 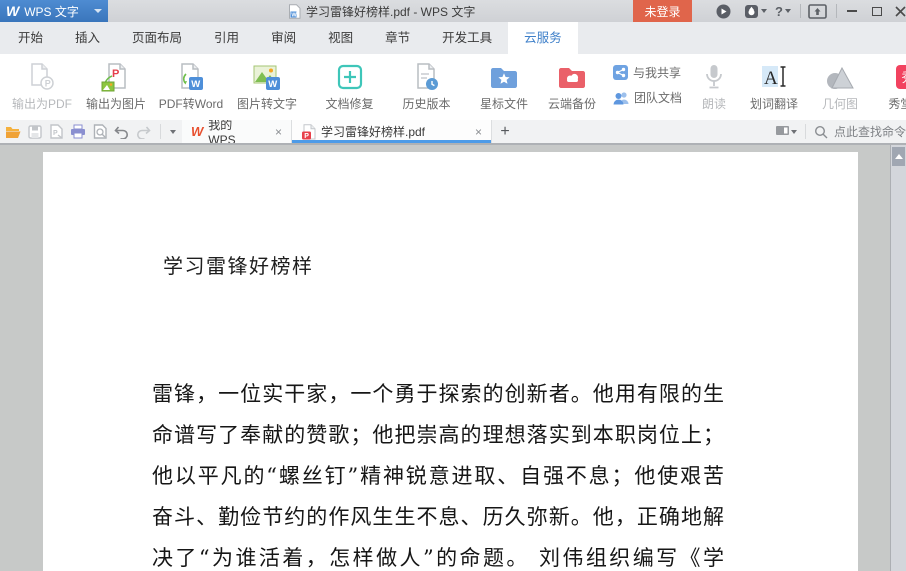 What do you see at coordinates (438, 435) in the screenshot?
I see `doc-line: 命谱写了奉献的赞歌；他把崇高的理想落实到本职岗位上；` at bounding box center [438, 435].